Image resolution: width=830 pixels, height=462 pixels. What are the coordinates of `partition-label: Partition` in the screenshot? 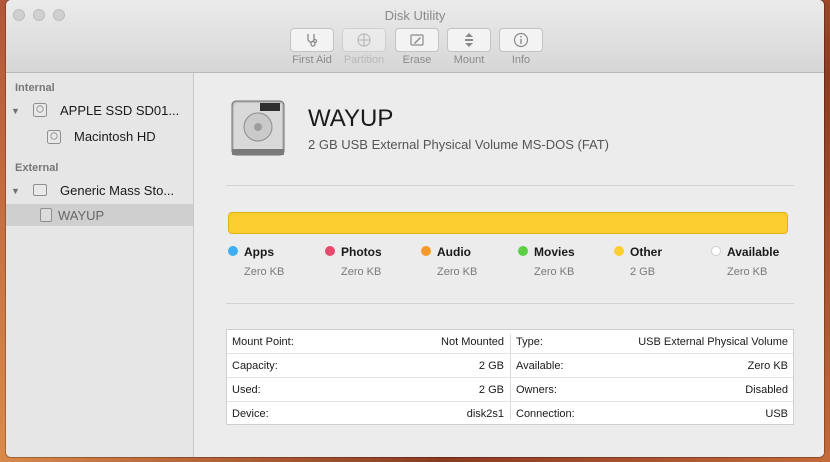 It's located at (364, 60).